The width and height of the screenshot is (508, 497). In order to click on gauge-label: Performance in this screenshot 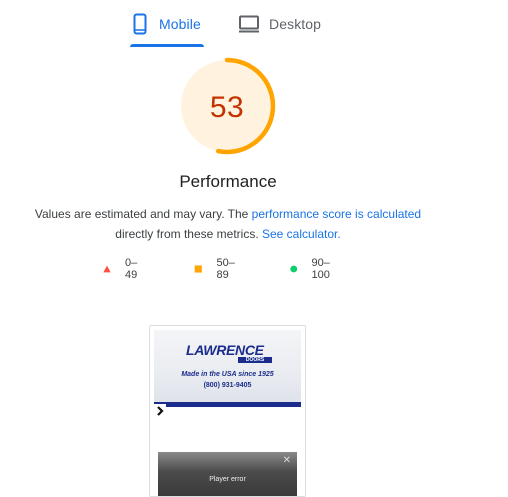, I will do `click(228, 181)`.